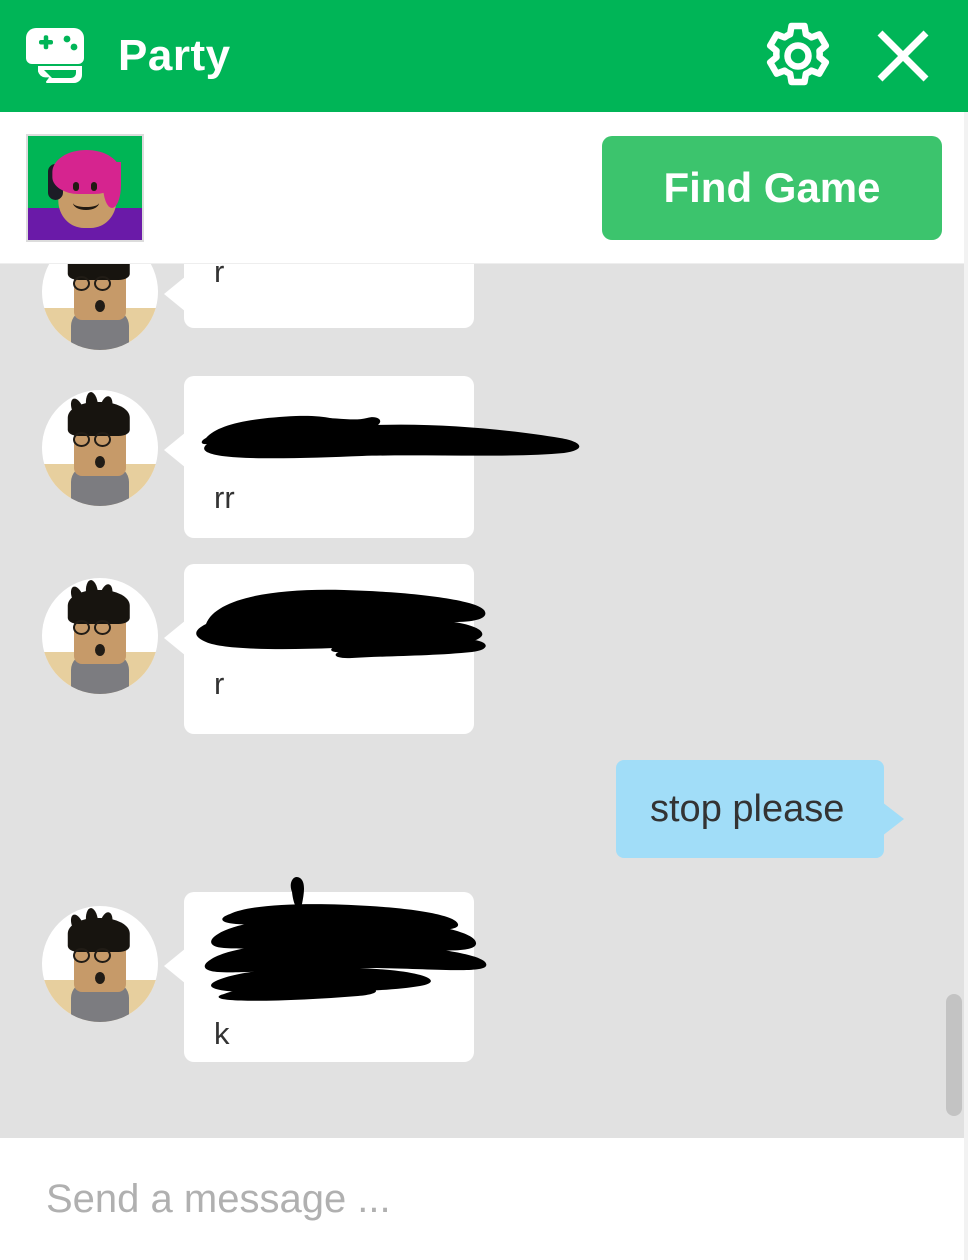 Image resolution: width=968 pixels, height=1260 pixels. I want to click on list-item: stop please, so click(484, 809).